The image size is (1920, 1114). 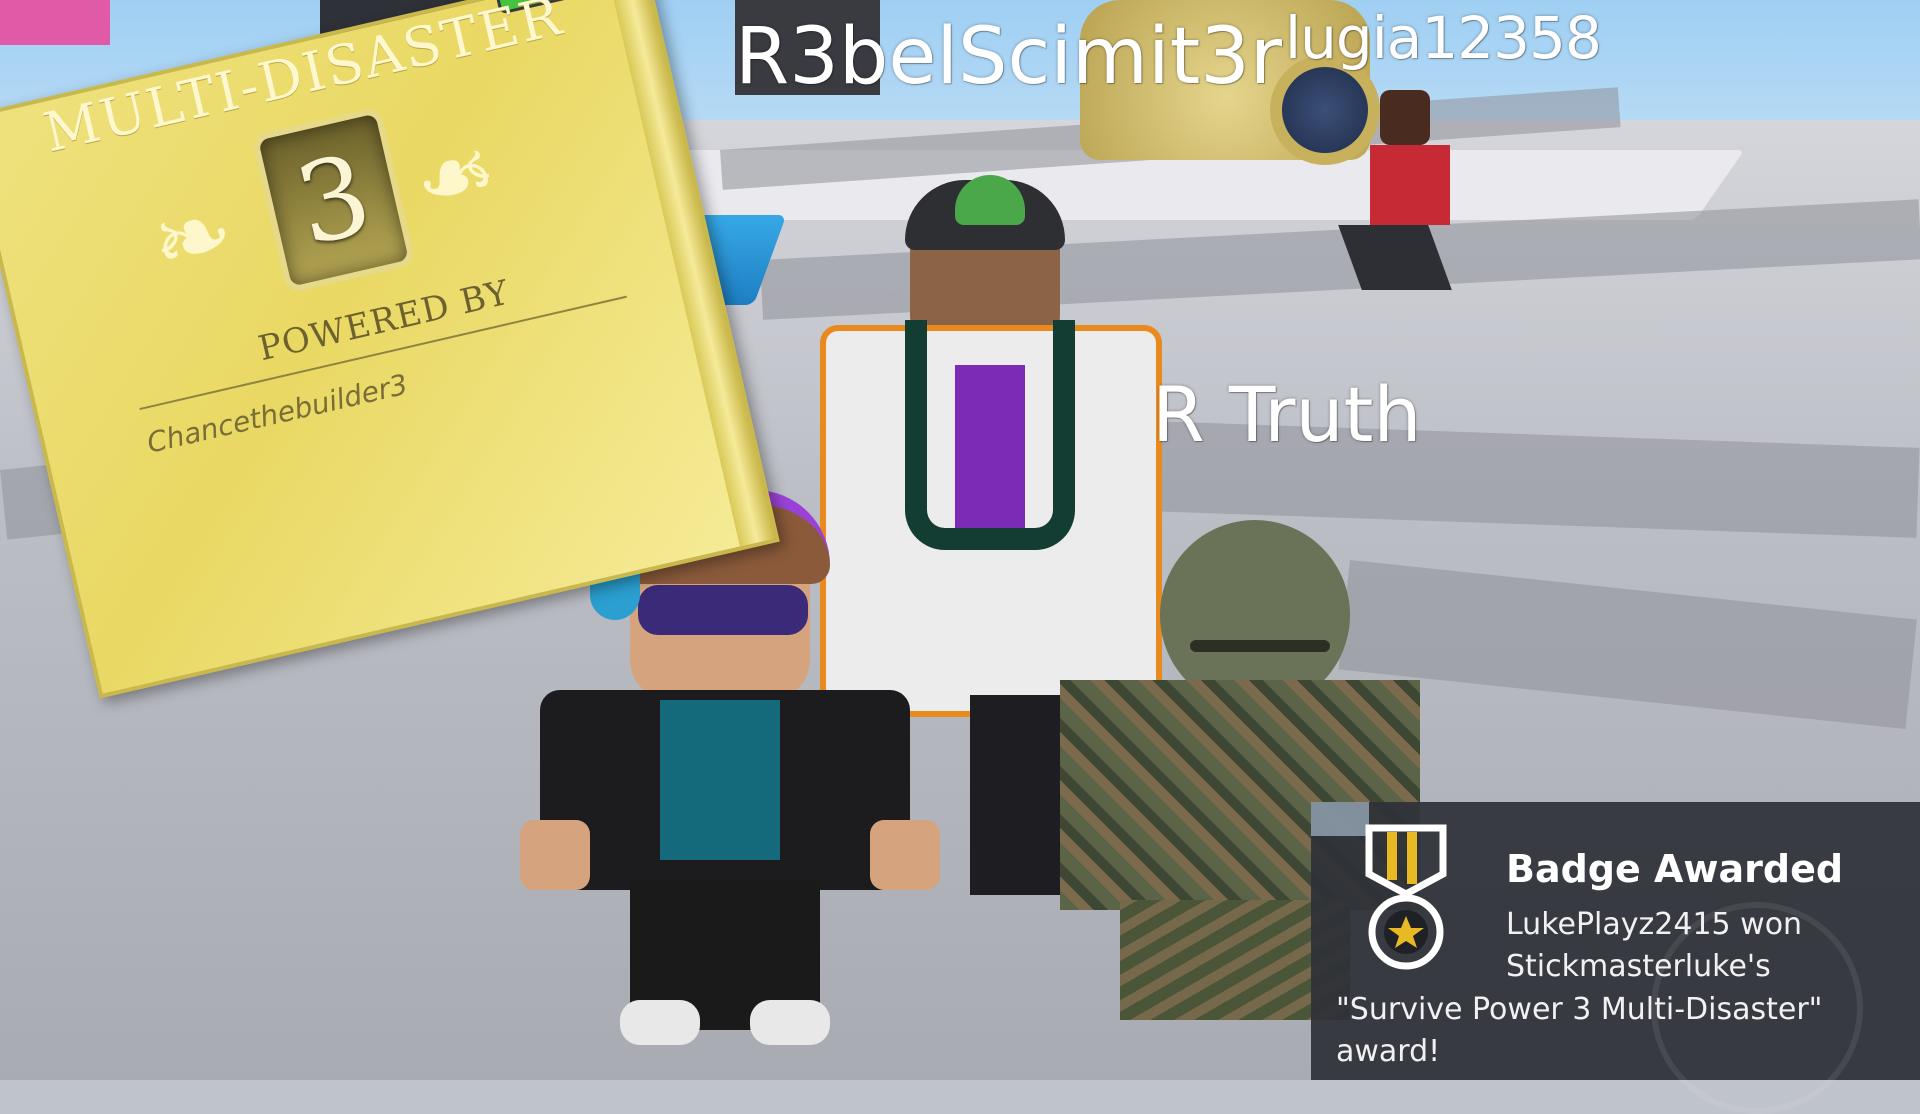 I want to click on avatar-head, so click(x=1405, y=117).